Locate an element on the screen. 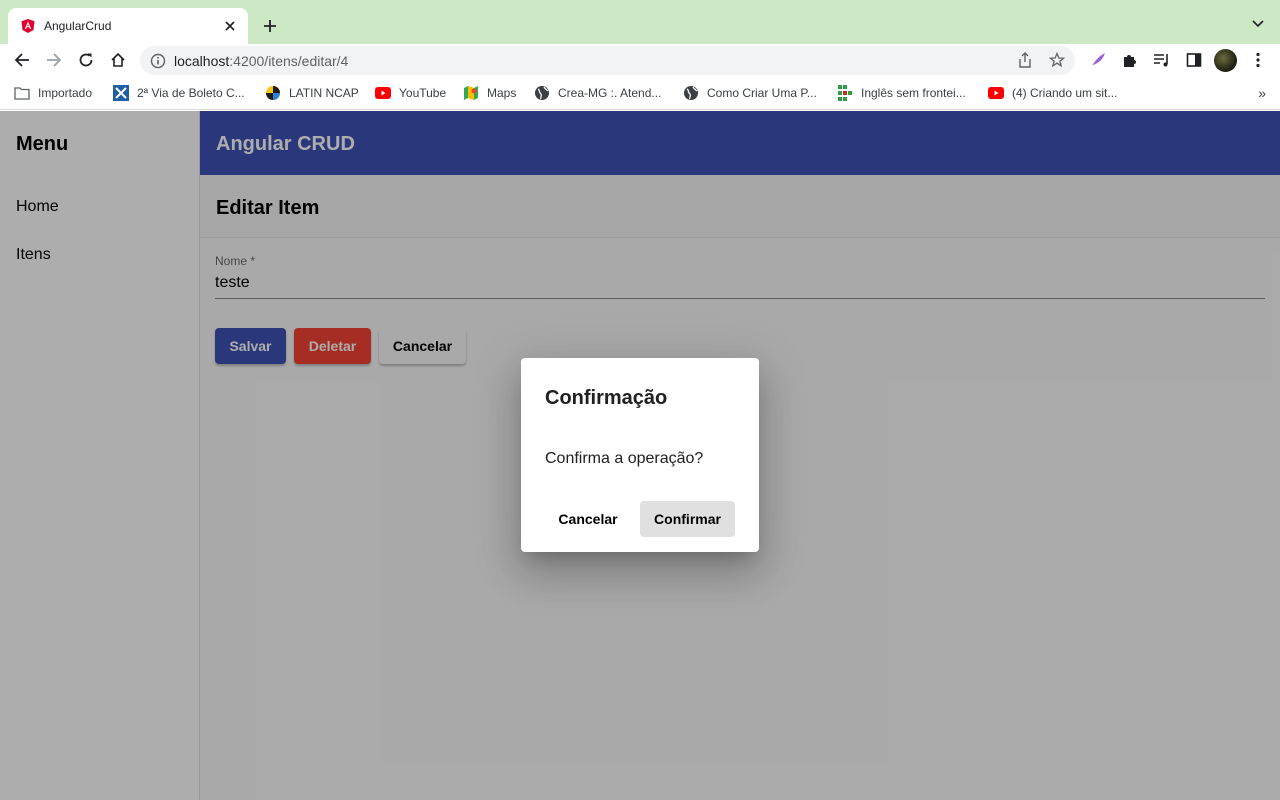  info-icon is located at coordinates (158, 61).